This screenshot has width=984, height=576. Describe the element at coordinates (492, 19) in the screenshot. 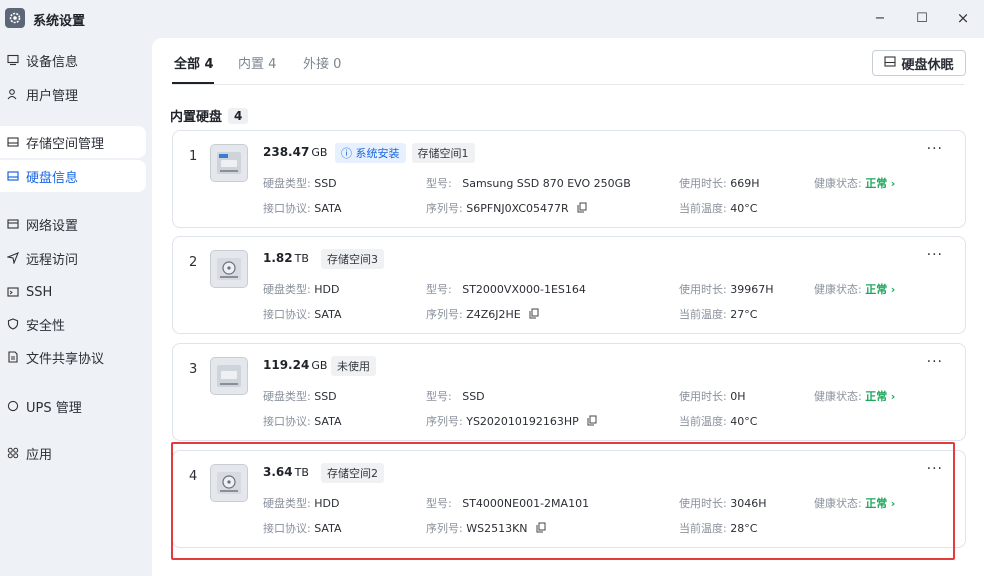

I see `title-bar: 系统设置 − ☐ ×` at that location.